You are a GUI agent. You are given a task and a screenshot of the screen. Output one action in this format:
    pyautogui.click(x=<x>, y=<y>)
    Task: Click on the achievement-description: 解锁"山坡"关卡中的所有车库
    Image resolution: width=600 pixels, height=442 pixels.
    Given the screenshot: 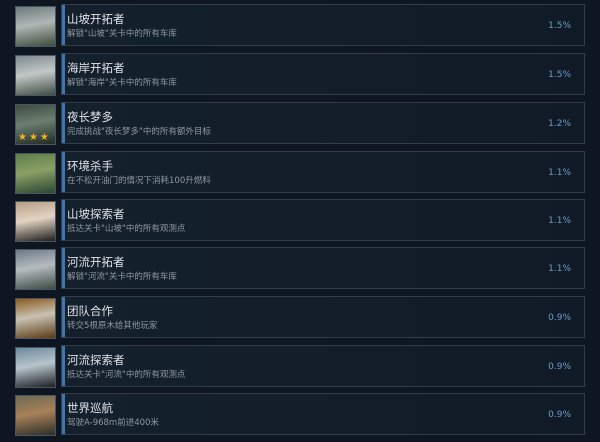 What is the action you would take?
    pyautogui.click(x=122, y=34)
    